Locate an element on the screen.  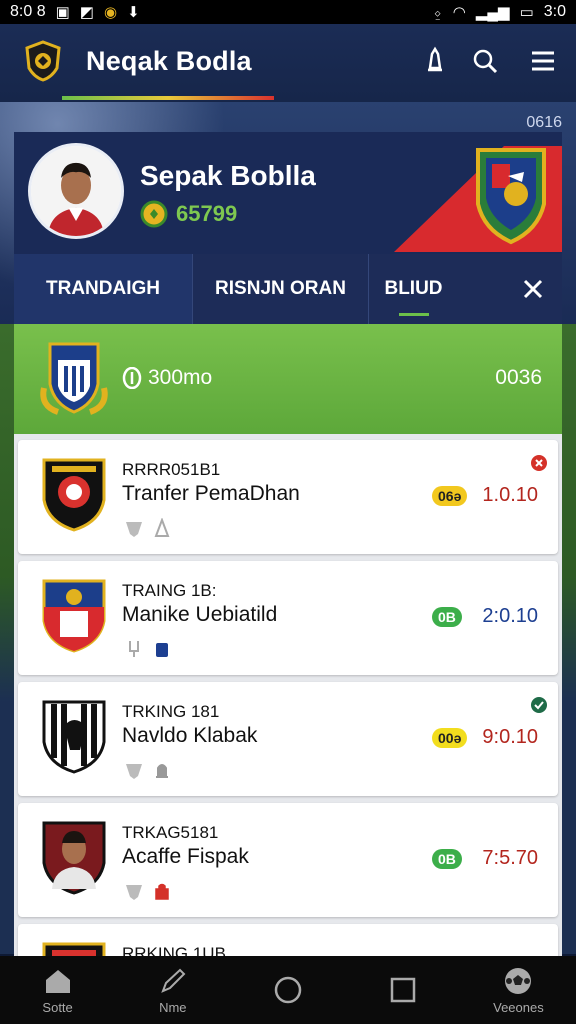
battery-icon: ▭ is located at coordinates (526, 12).